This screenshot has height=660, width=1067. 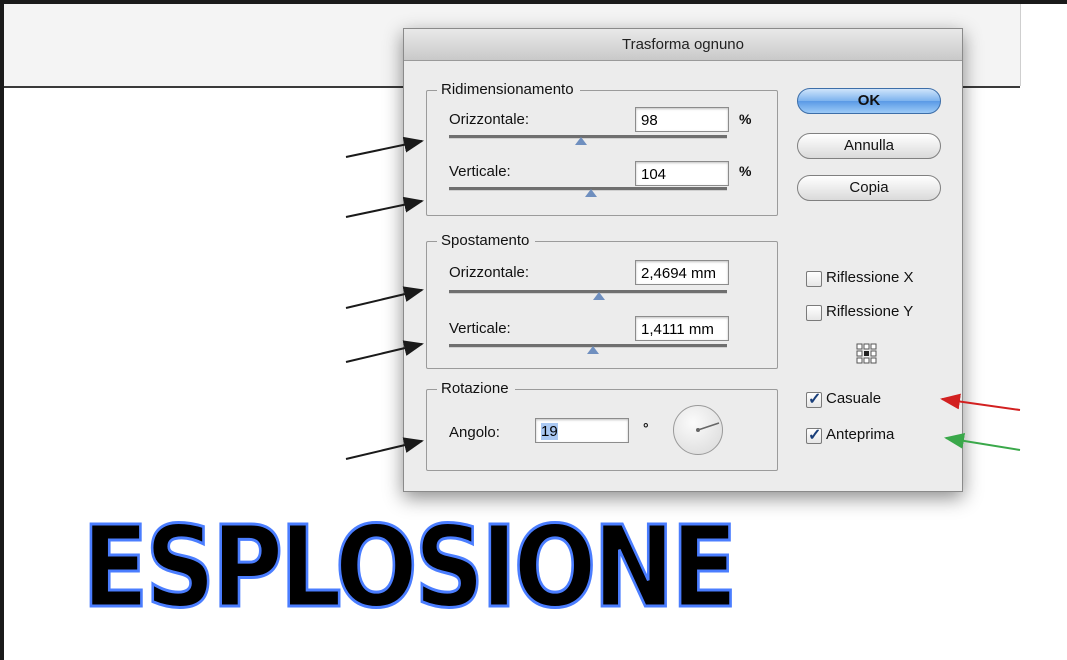 I want to click on rotate-angle-unit: °, so click(x=646, y=428).